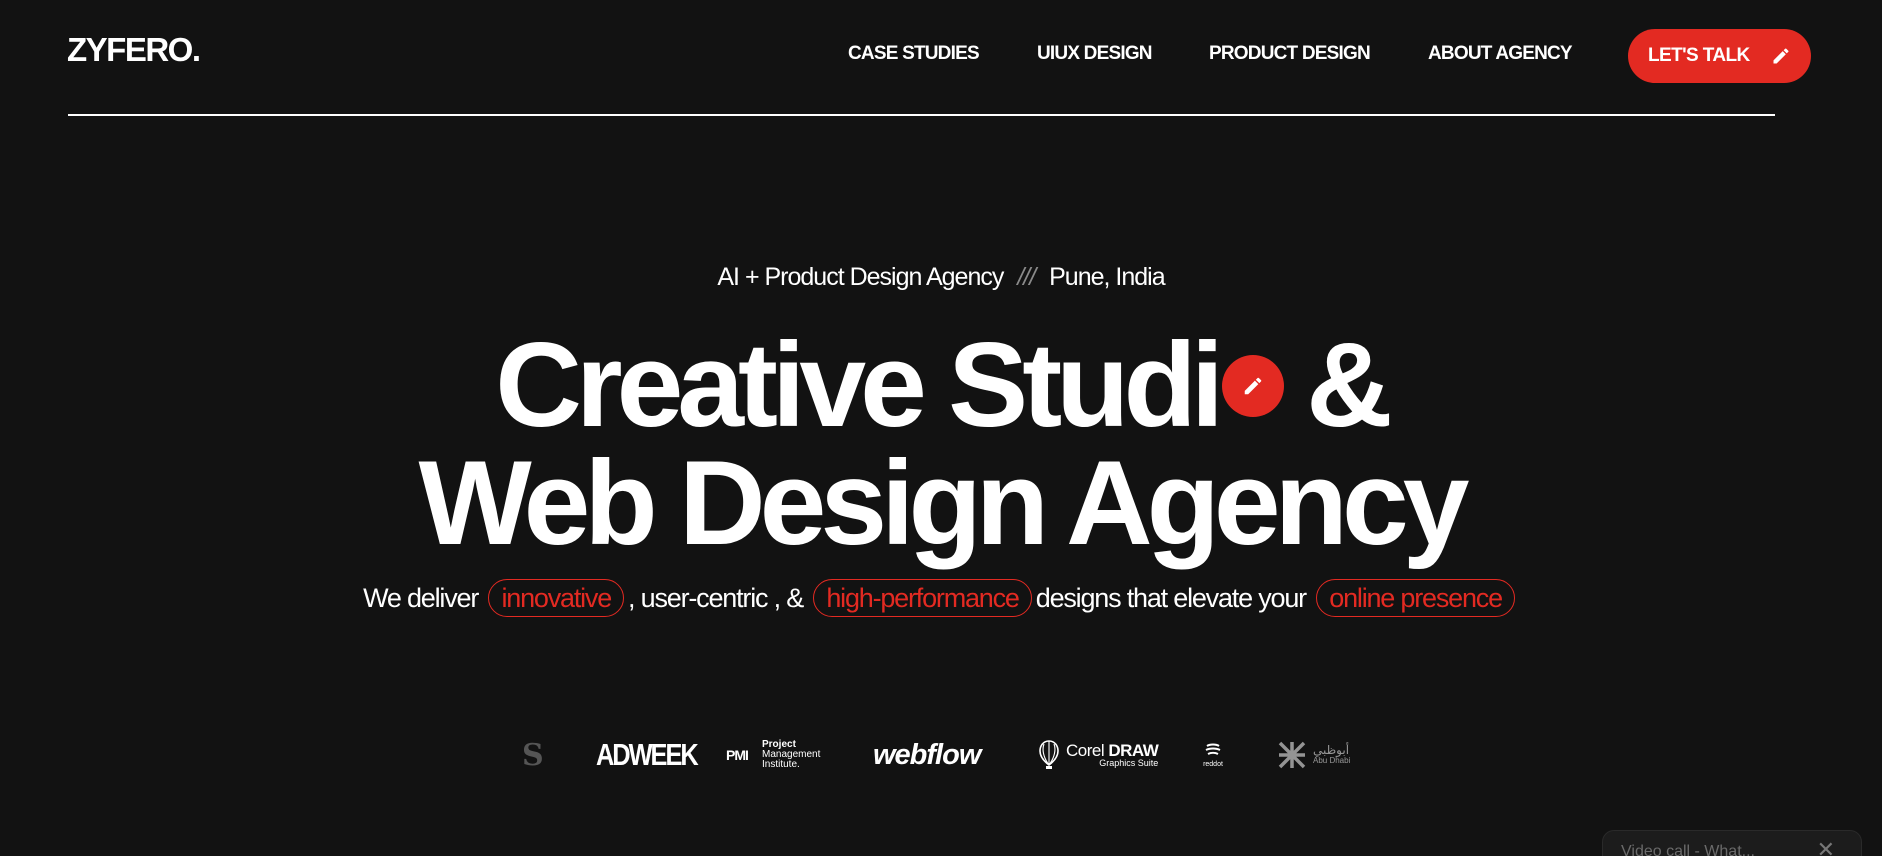 The height and width of the screenshot is (856, 1882). I want to click on pmi-mark: PMI, so click(737, 755).